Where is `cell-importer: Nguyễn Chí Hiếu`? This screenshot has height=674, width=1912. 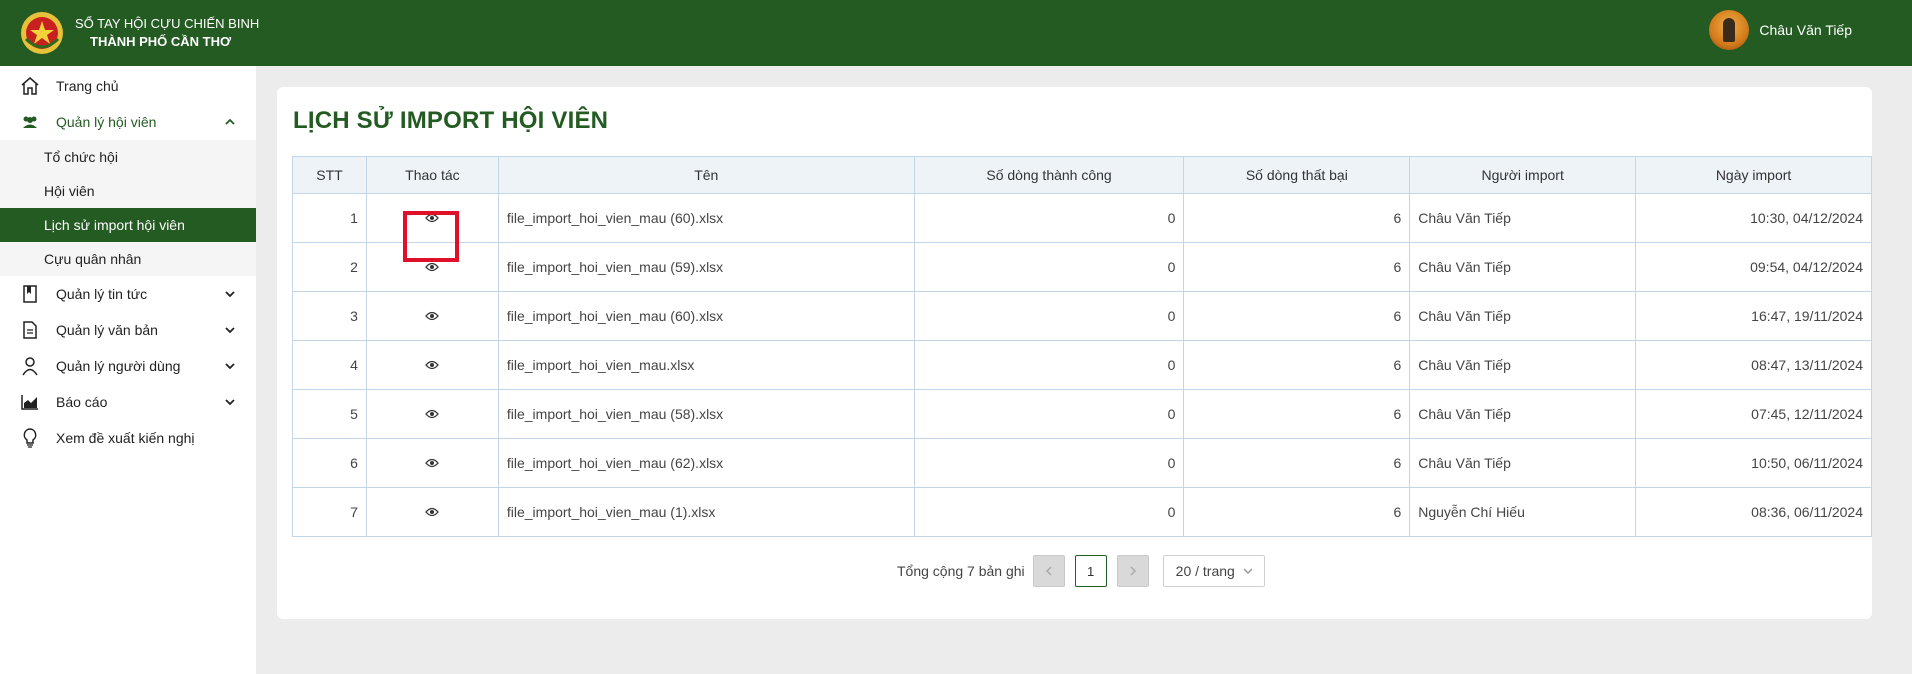
cell-importer: Nguyễn Chí Hiếu is located at coordinates (1523, 512).